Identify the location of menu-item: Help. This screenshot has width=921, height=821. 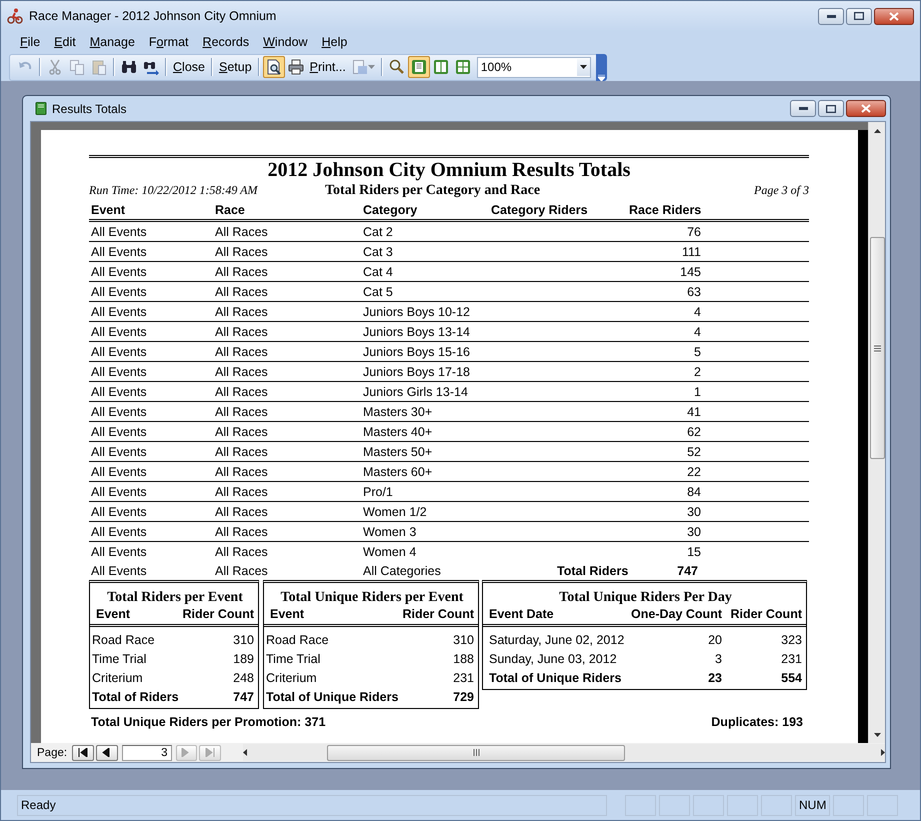
(334, 42).